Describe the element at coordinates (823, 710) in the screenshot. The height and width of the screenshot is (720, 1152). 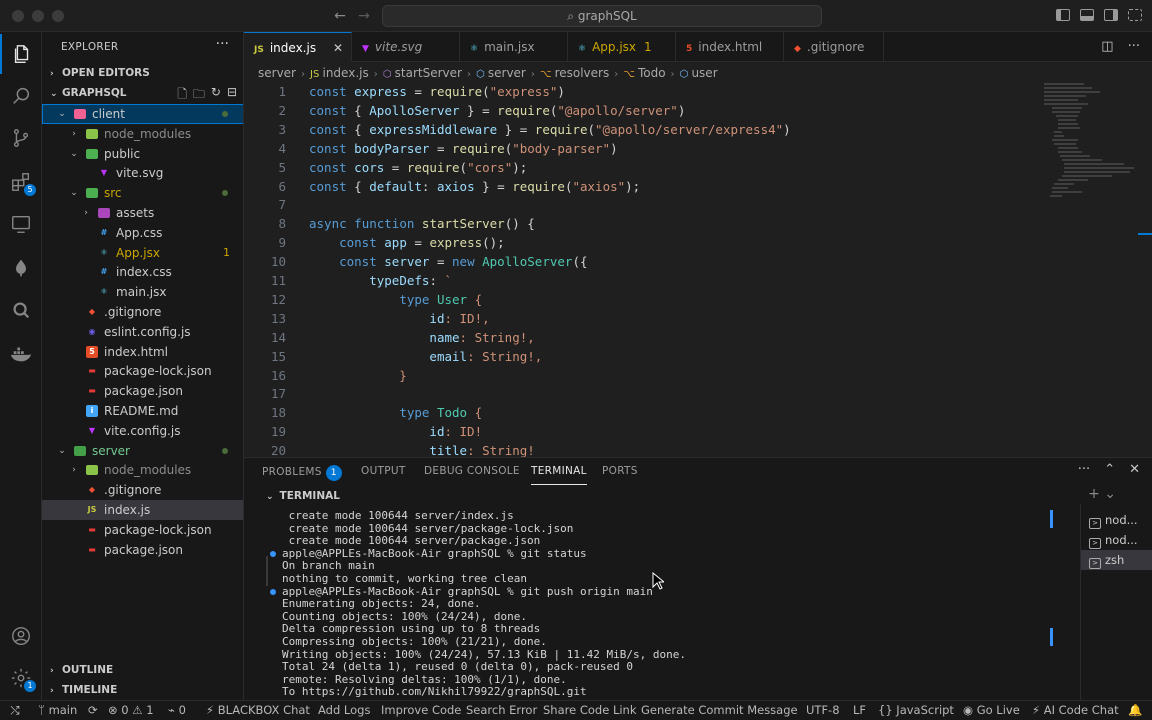
I see `encoding-item: UTF-8` at that location.